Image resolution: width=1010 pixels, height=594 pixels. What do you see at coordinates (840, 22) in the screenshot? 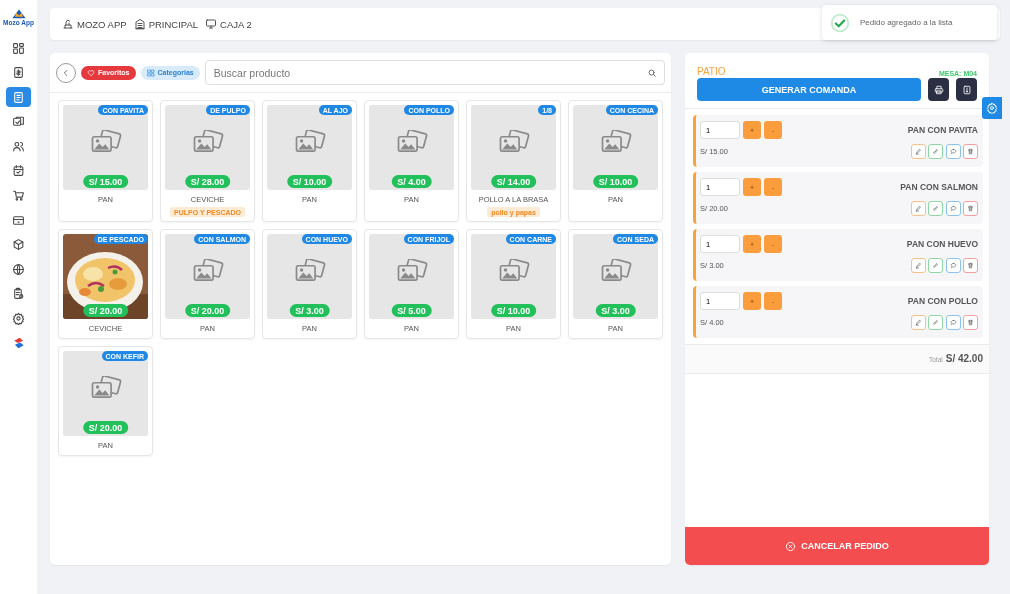
I see `check-icon` at bounding box center [840, 22].